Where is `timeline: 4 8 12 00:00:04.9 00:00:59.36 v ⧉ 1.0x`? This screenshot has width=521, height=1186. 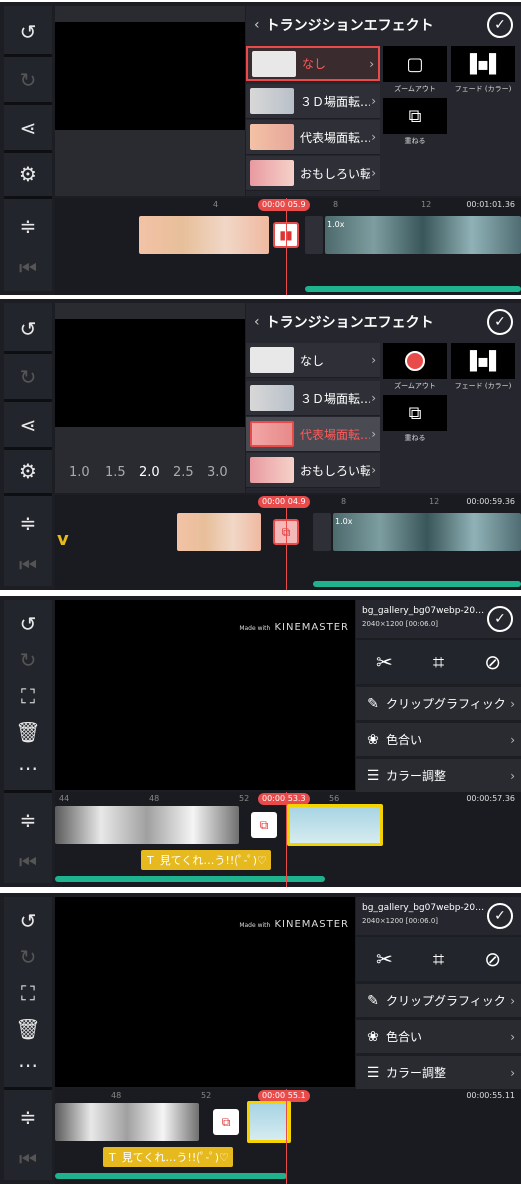 timeline: 4 8 12 00:00:04.9 00:00:59.36 v ⧉ 1.0x is located at coordinates (288, 542).